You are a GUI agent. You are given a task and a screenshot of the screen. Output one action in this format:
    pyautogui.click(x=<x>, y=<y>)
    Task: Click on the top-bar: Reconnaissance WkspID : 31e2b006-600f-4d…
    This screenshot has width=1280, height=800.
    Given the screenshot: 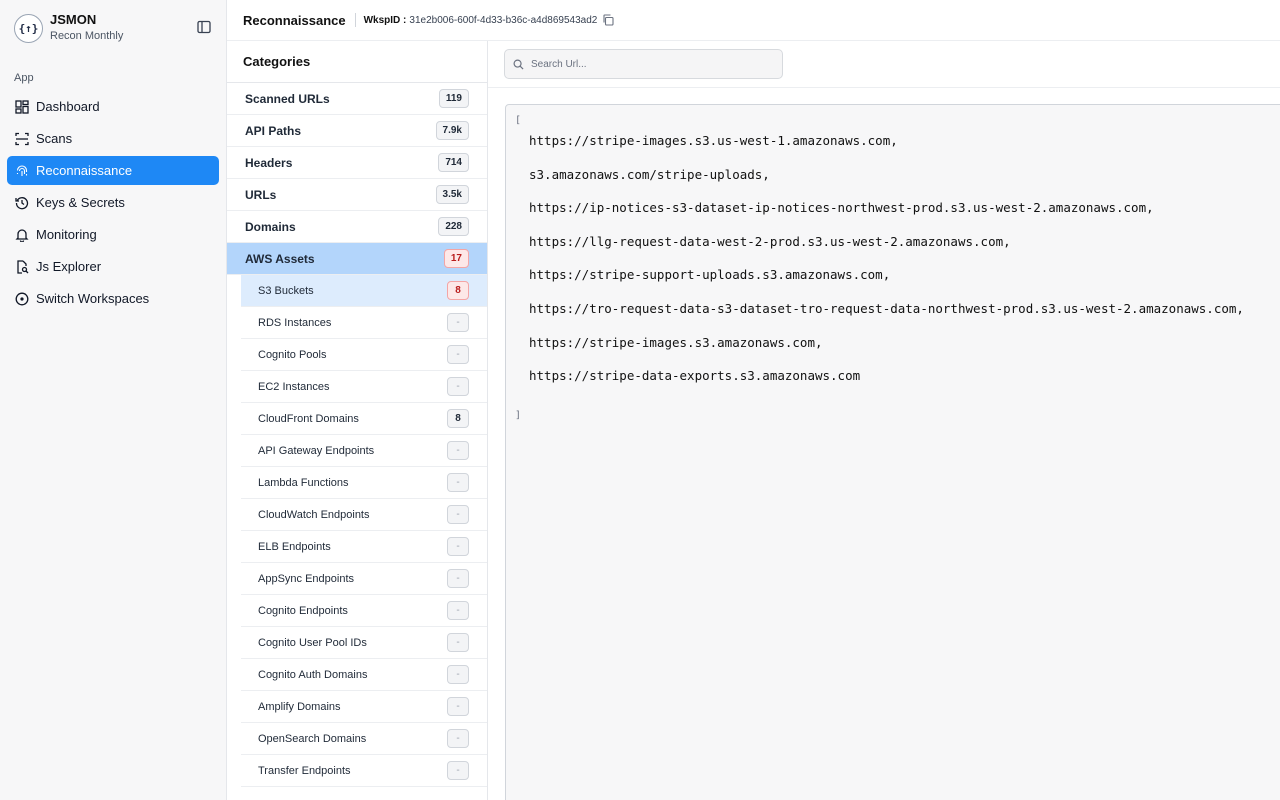 What is the action you would take?
    pyautogui.click(x=753, y=20)
    